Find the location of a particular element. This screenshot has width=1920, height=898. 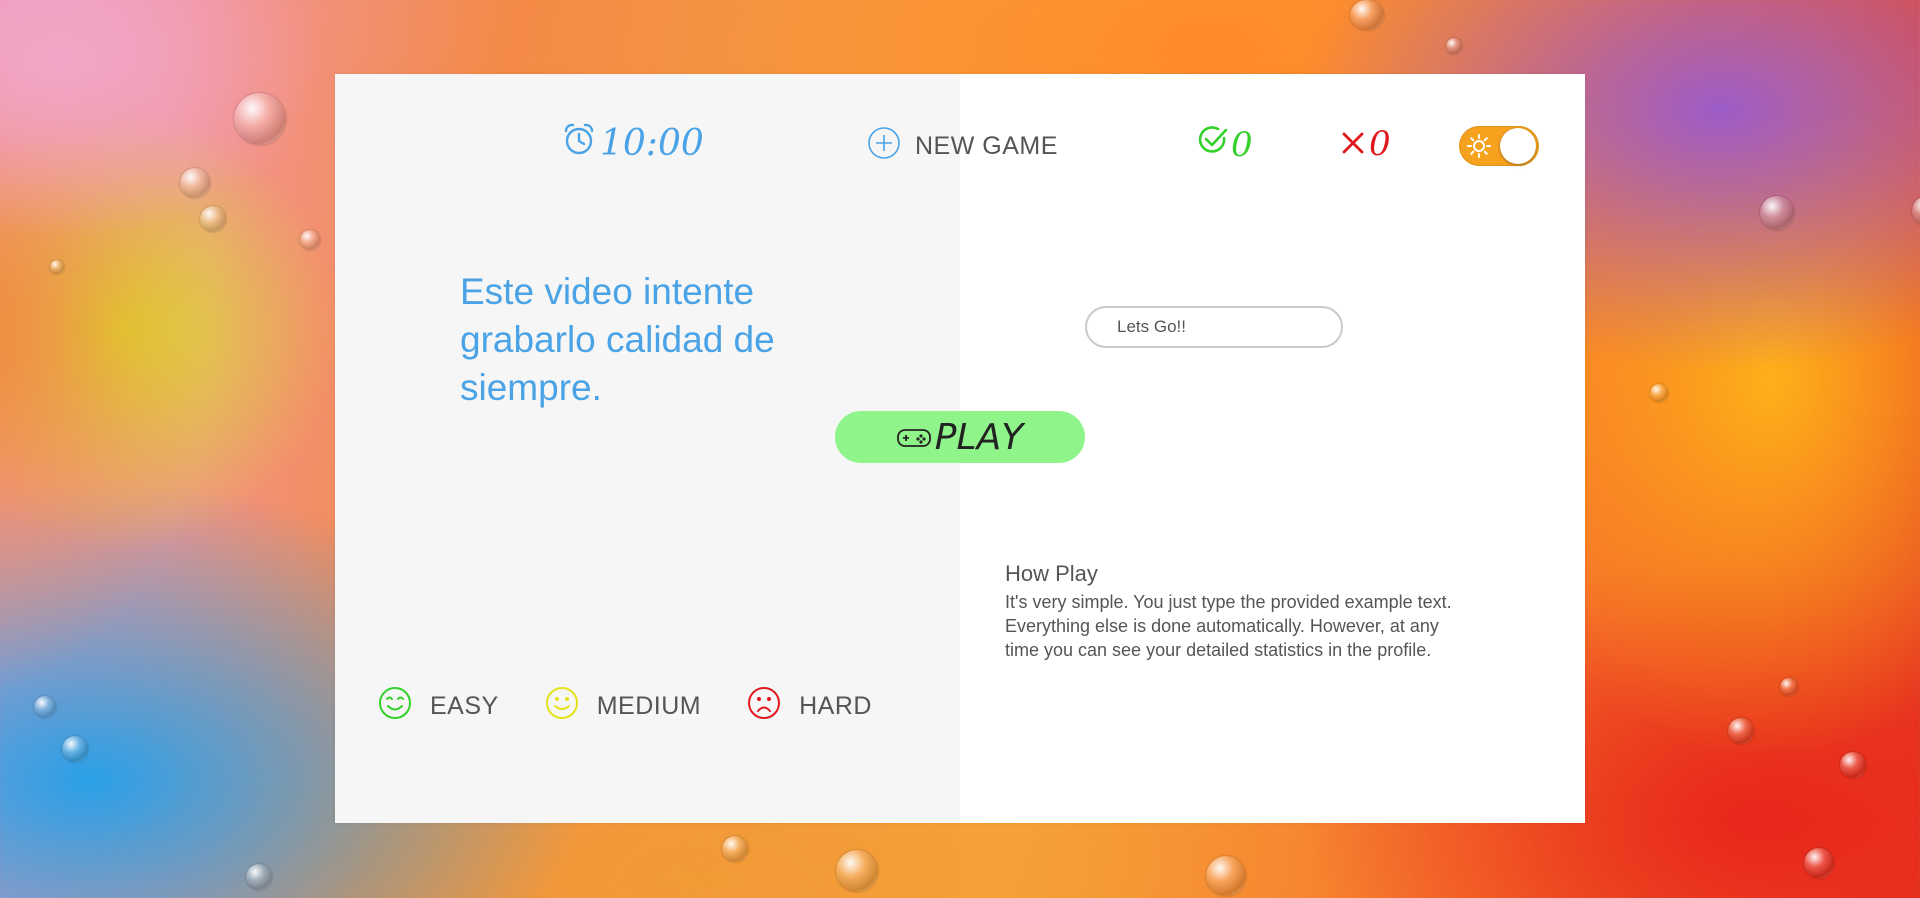

correct-count: 0 is located at coordinates (1242, 144).